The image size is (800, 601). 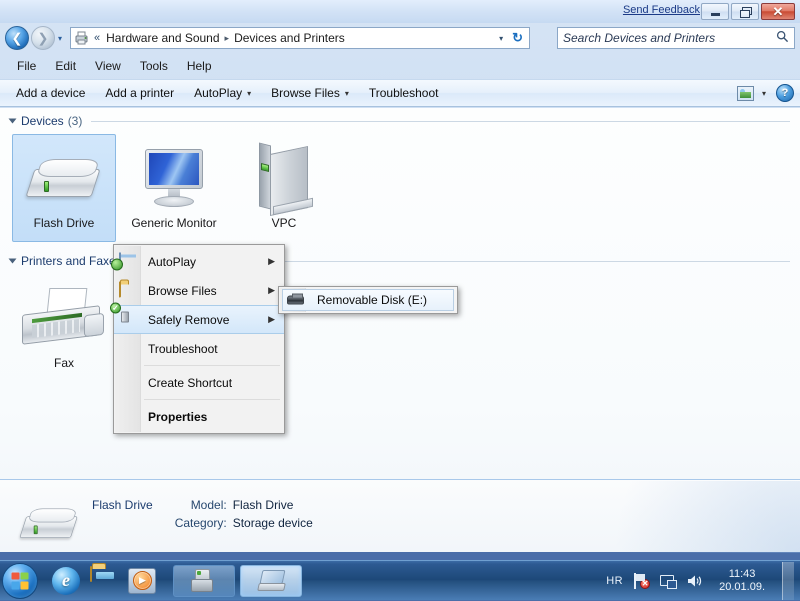 I want to click on group-count-devices: (3), so click(x=75, y=121).